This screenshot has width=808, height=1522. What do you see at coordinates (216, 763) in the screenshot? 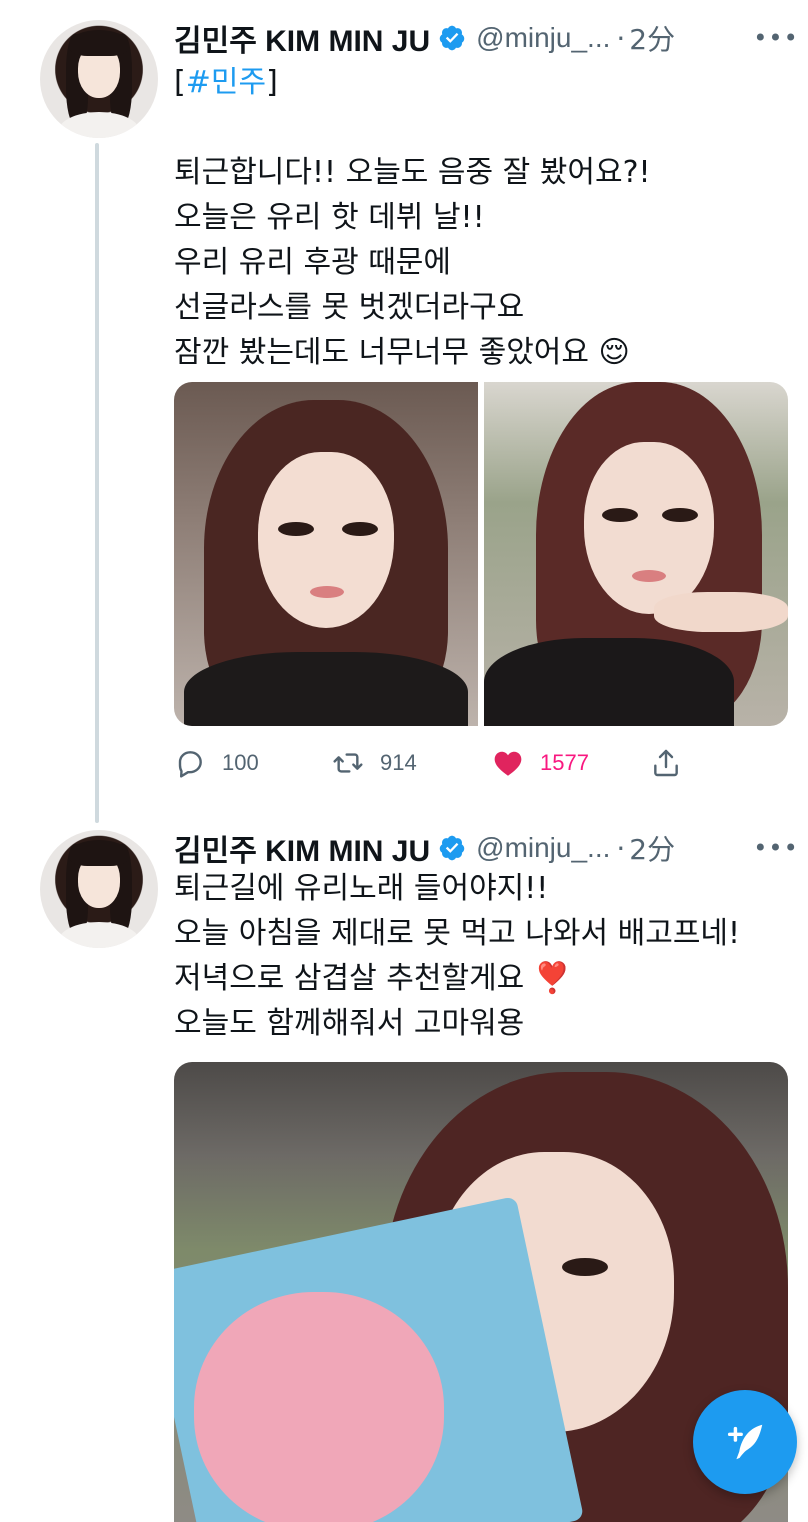
I see `reply-button: 100` at bounding box center [216, 763].